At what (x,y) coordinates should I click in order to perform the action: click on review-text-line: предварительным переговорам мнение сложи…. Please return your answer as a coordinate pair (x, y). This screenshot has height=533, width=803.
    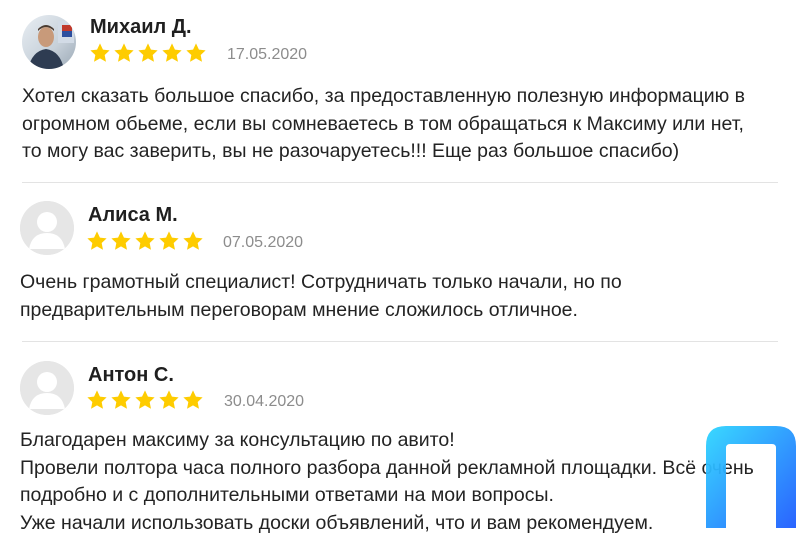
    Looking at the image, I should click on (299, 309).